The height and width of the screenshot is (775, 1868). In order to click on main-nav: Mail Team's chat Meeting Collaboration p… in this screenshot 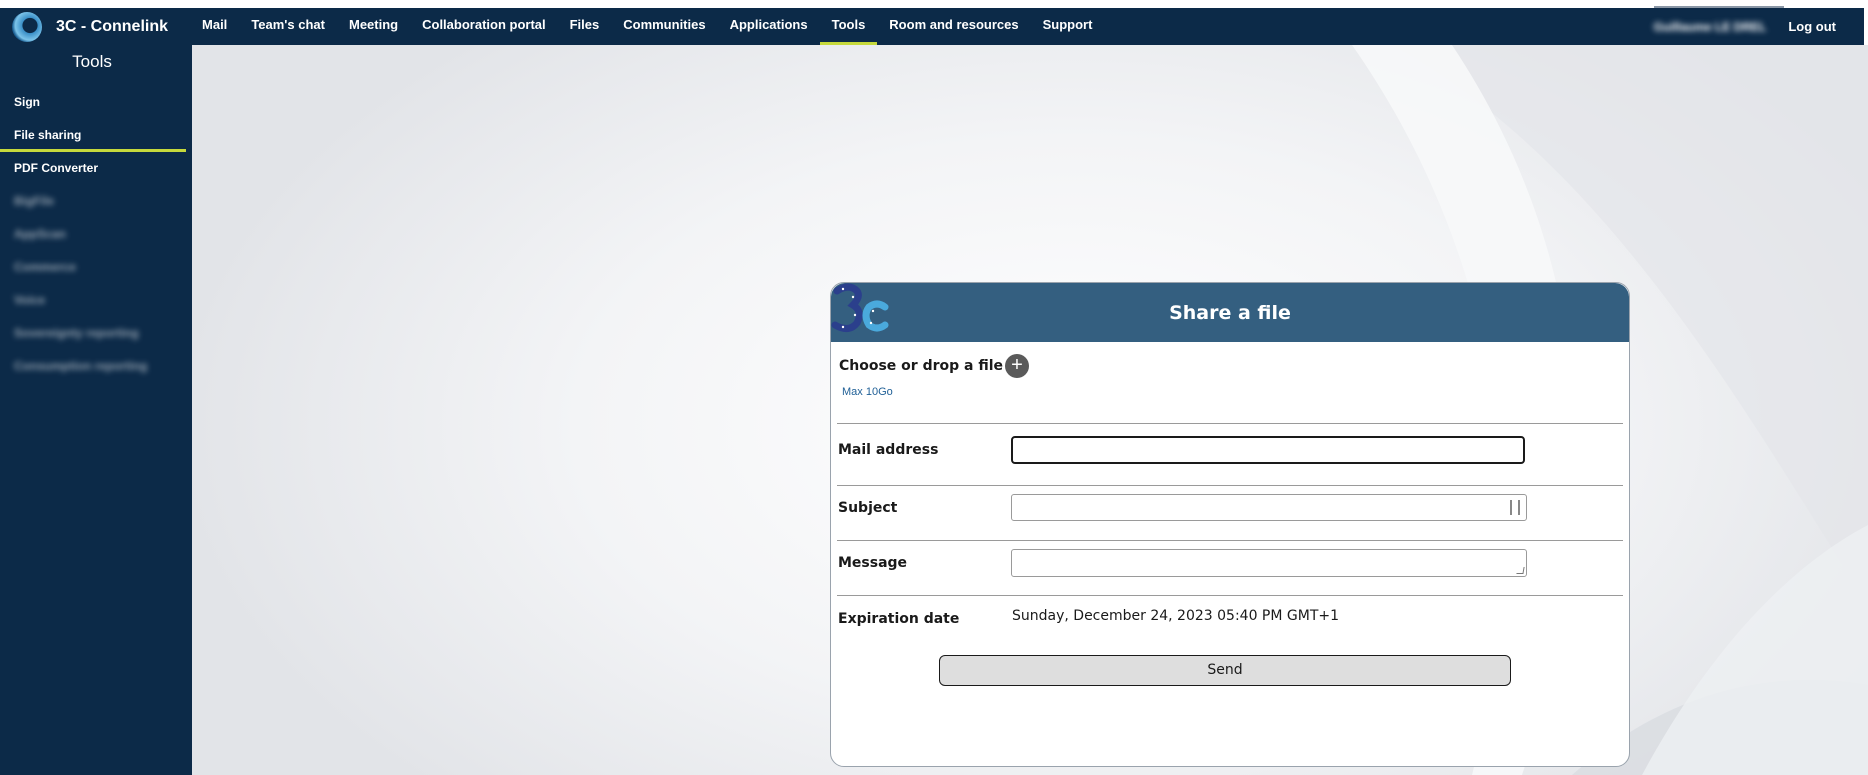, I will do `click(647, 26)`.